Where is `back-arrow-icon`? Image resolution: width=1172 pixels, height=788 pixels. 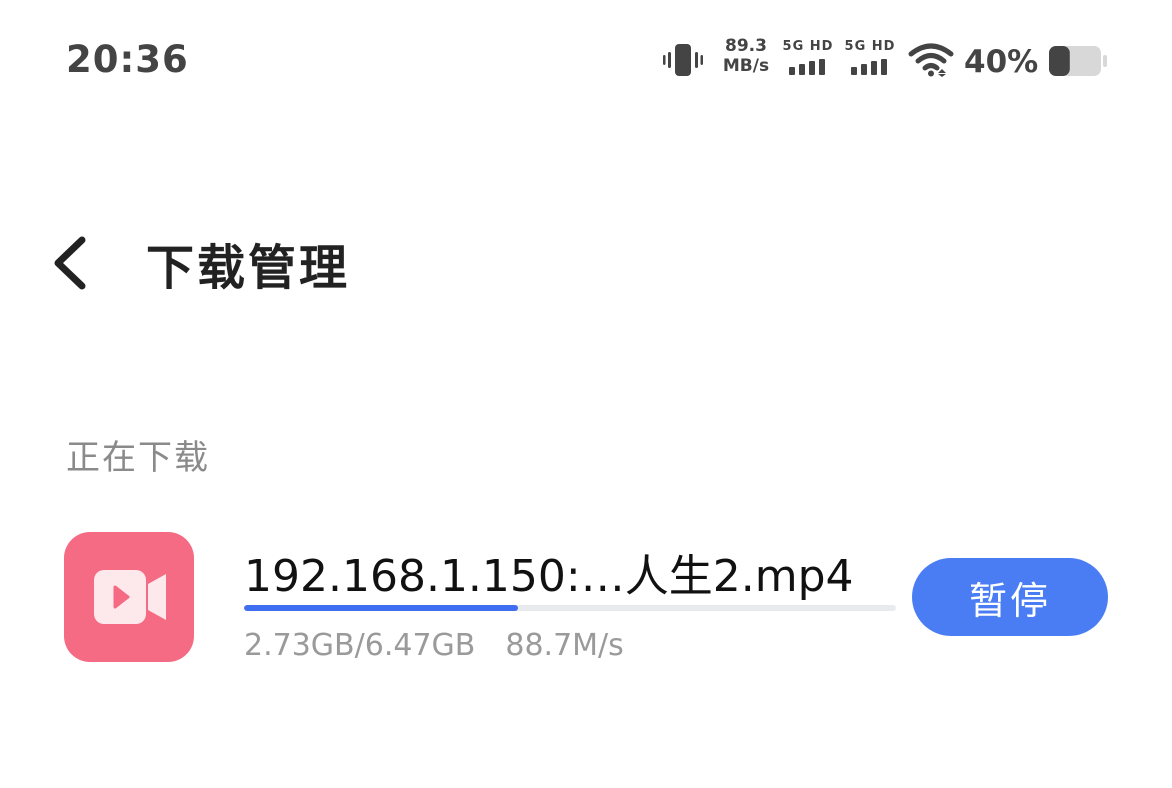 back-arrow-icon is located at coordinates (72, 263).